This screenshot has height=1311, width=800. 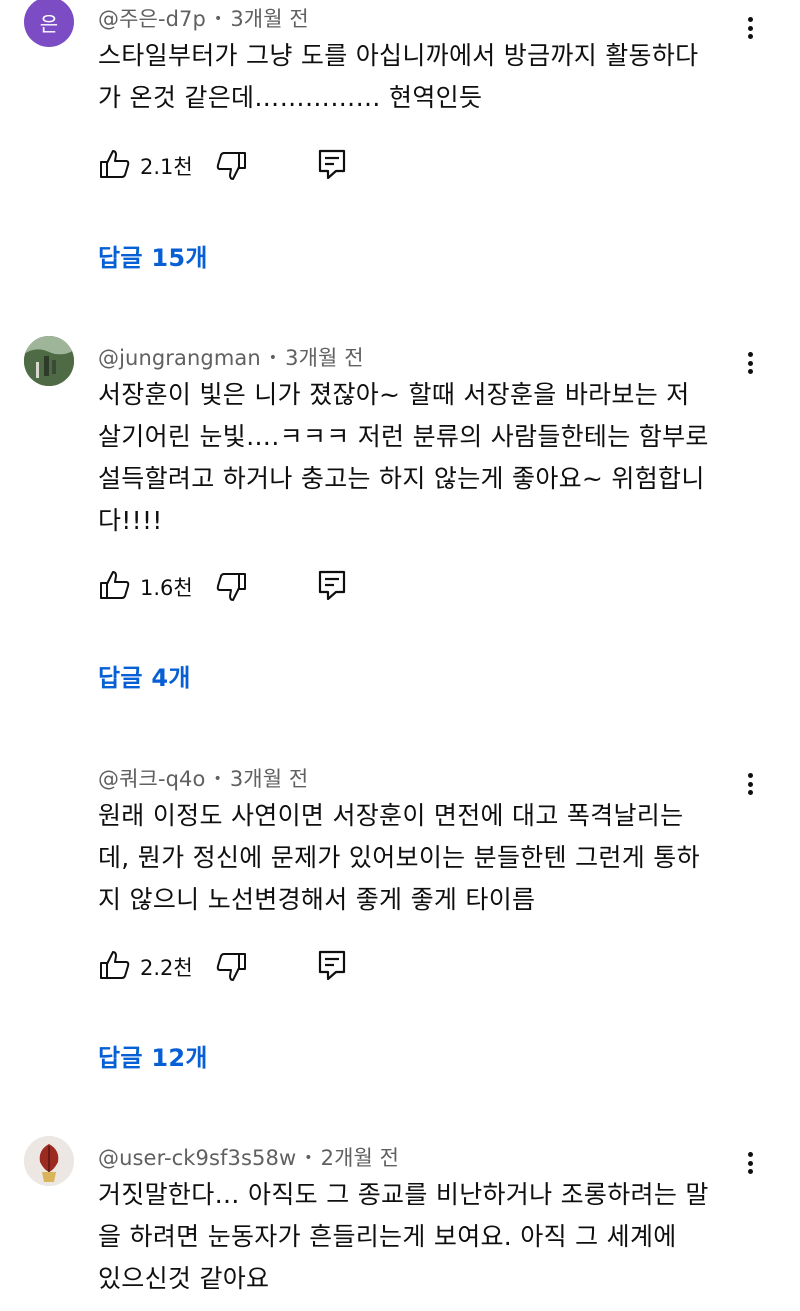 What do you see at coordinates (153, 1055) in the screenshot?
I see `view-replies-link: 답글 12개` at bounding box center [153, 1055].